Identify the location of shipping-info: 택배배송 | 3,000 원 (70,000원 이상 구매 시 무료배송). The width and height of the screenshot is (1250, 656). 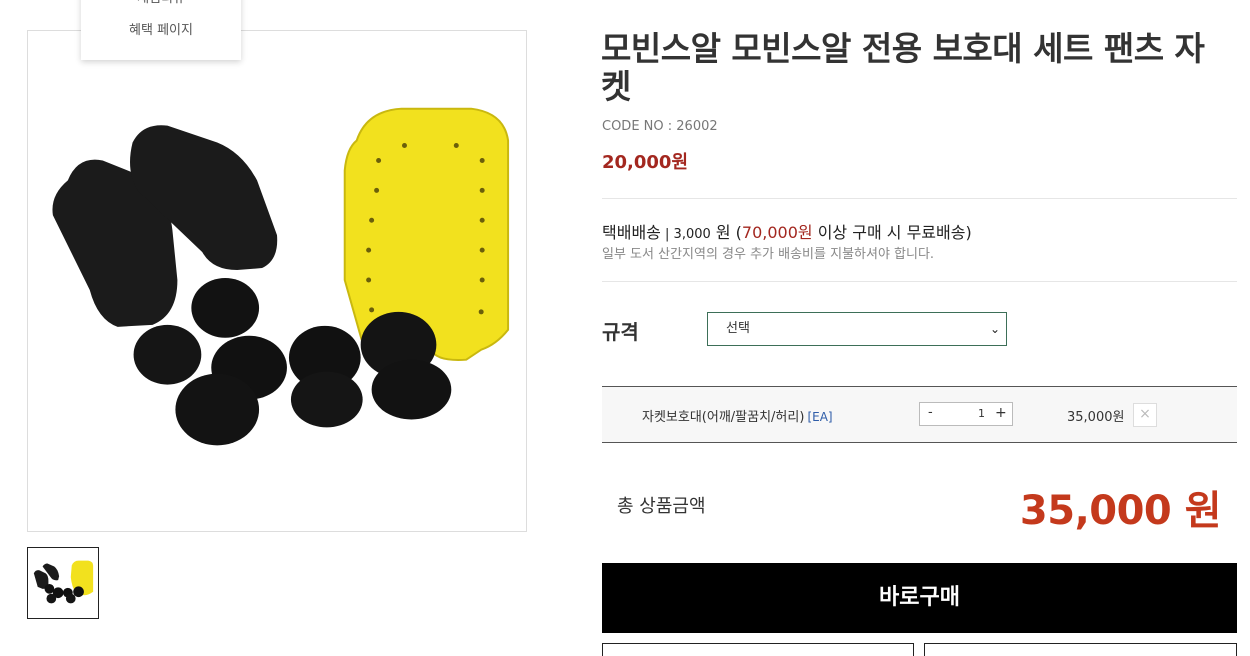
(787, 231).